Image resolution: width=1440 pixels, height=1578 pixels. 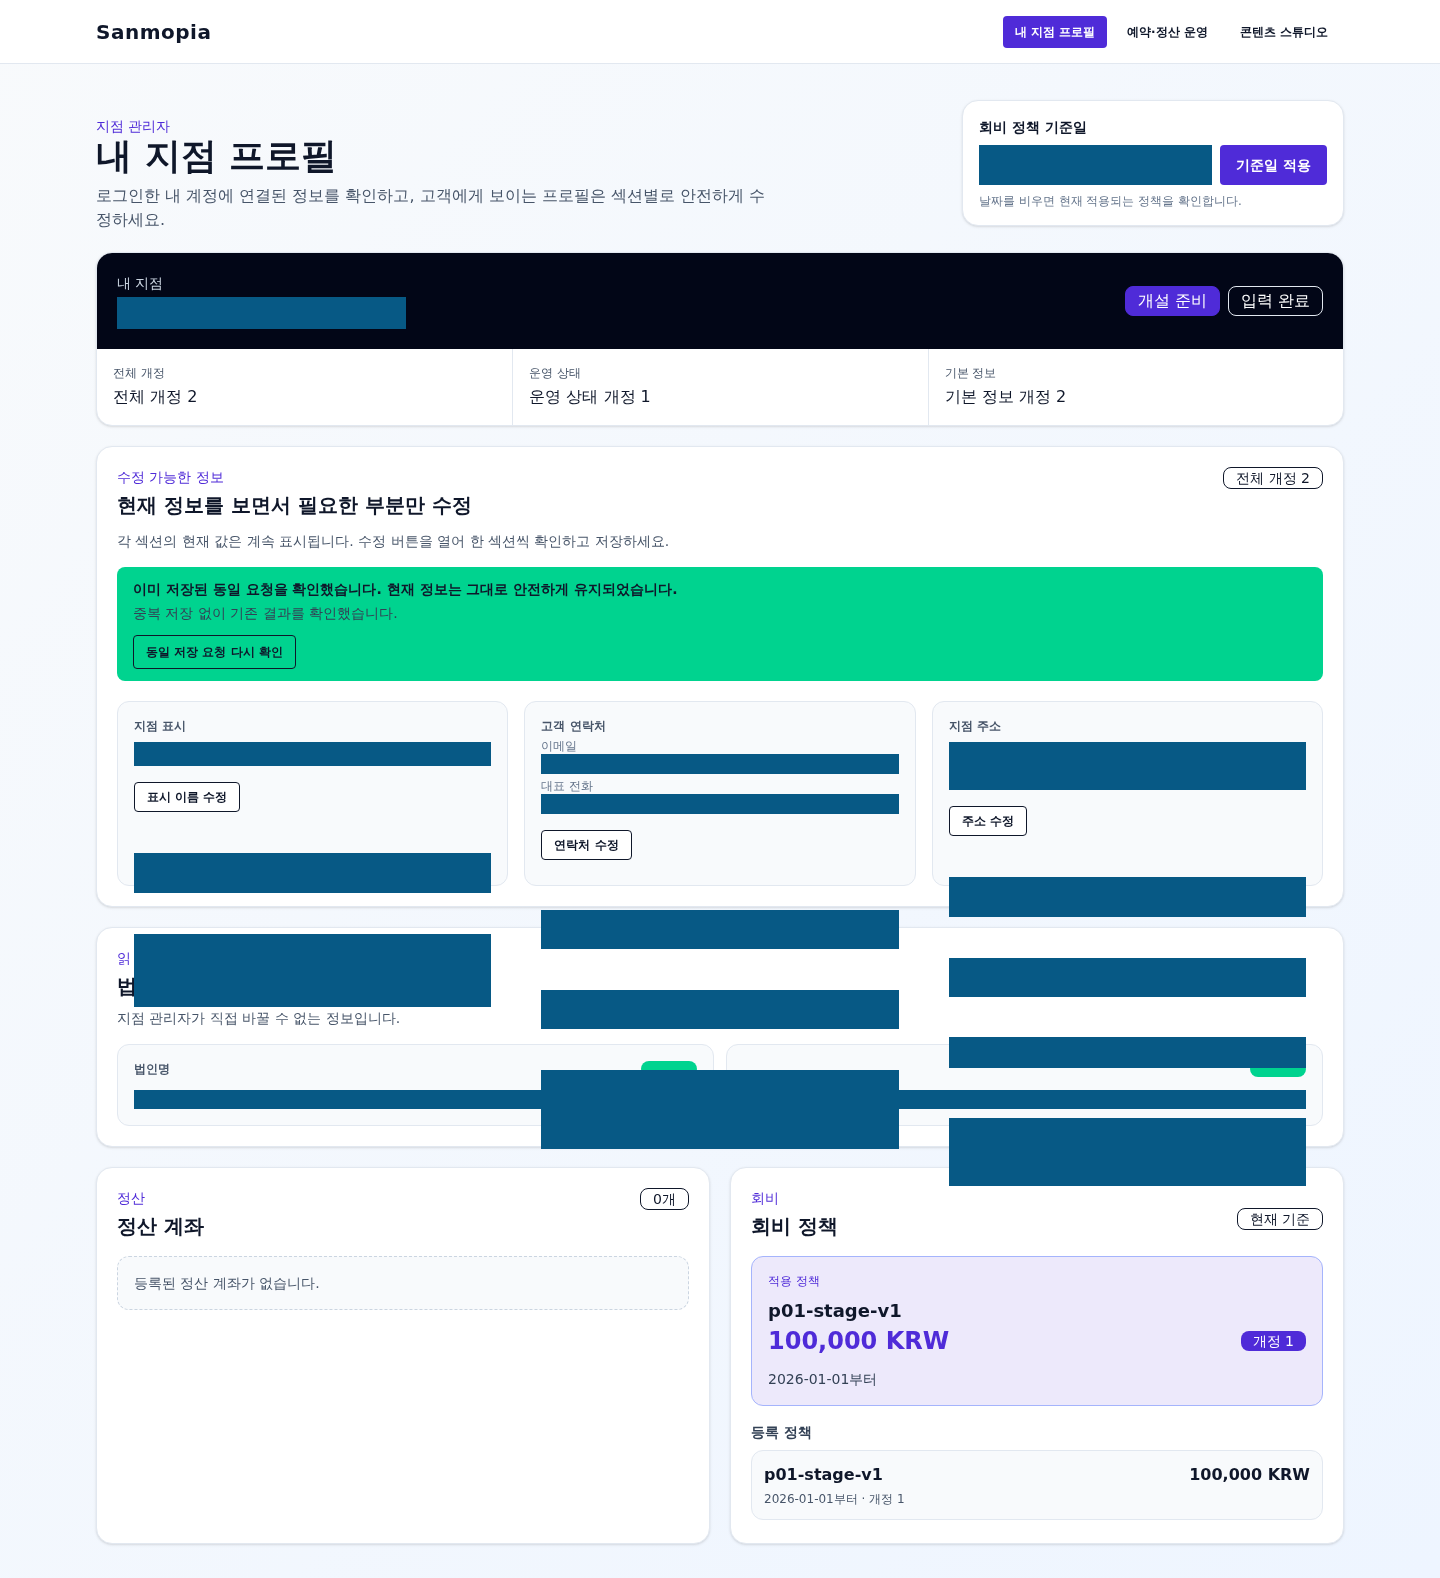 What do you see at coordinates (154, 31) in the screenshot?
I see `brand-name: Sanmopia` at bounding box center [154, 31].